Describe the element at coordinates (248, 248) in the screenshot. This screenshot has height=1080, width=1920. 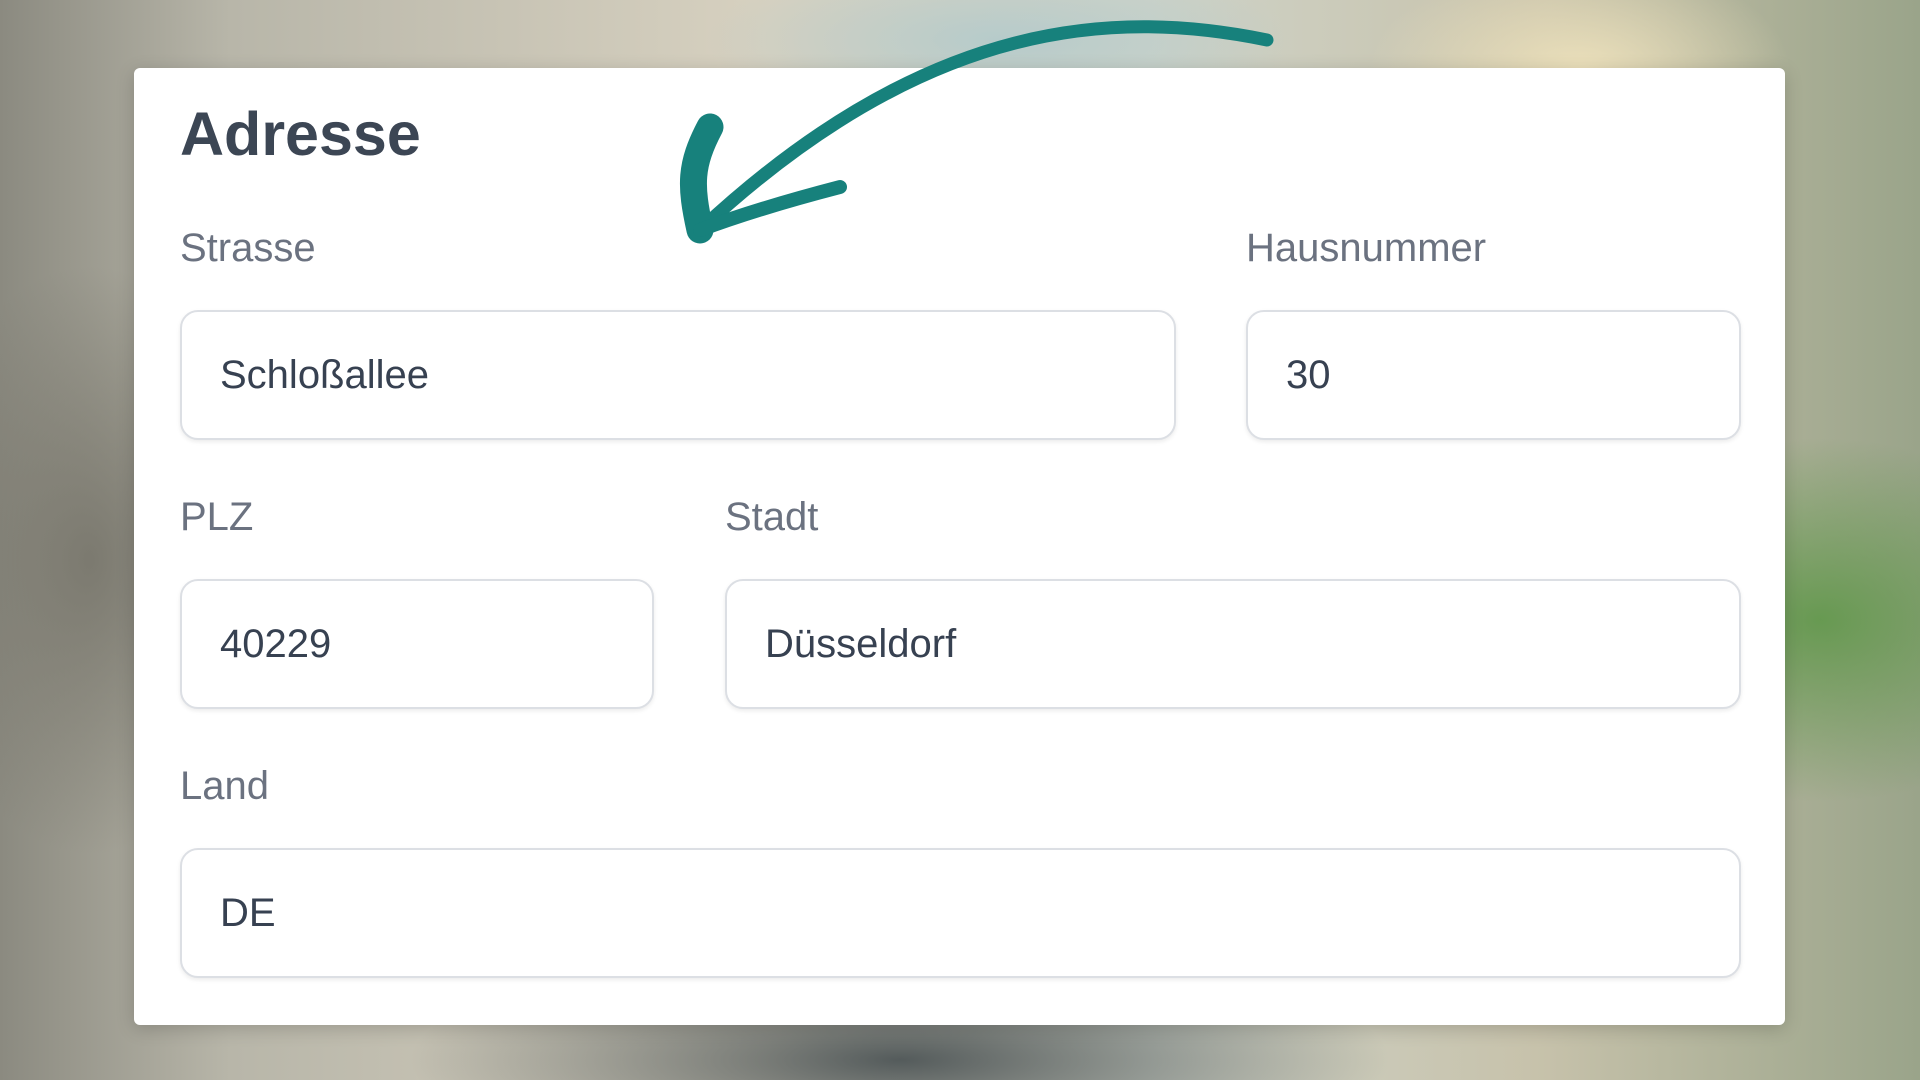
I see `street-label: Strasse` at that location.